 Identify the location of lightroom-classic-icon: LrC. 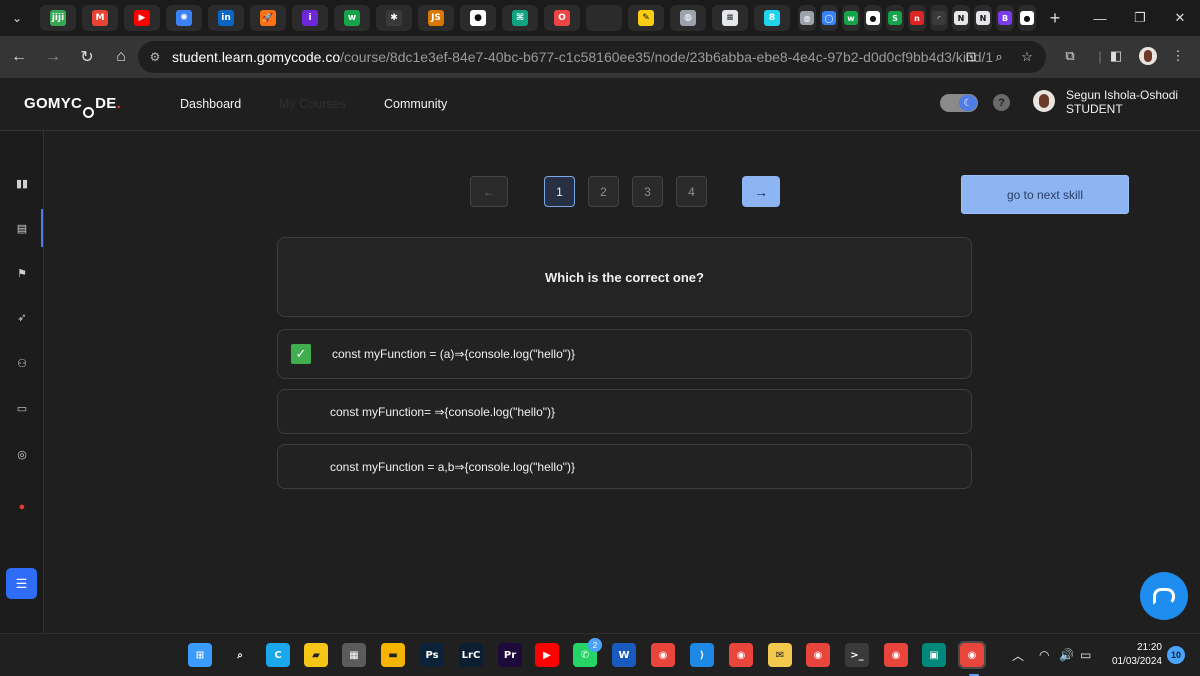
(471, 655).